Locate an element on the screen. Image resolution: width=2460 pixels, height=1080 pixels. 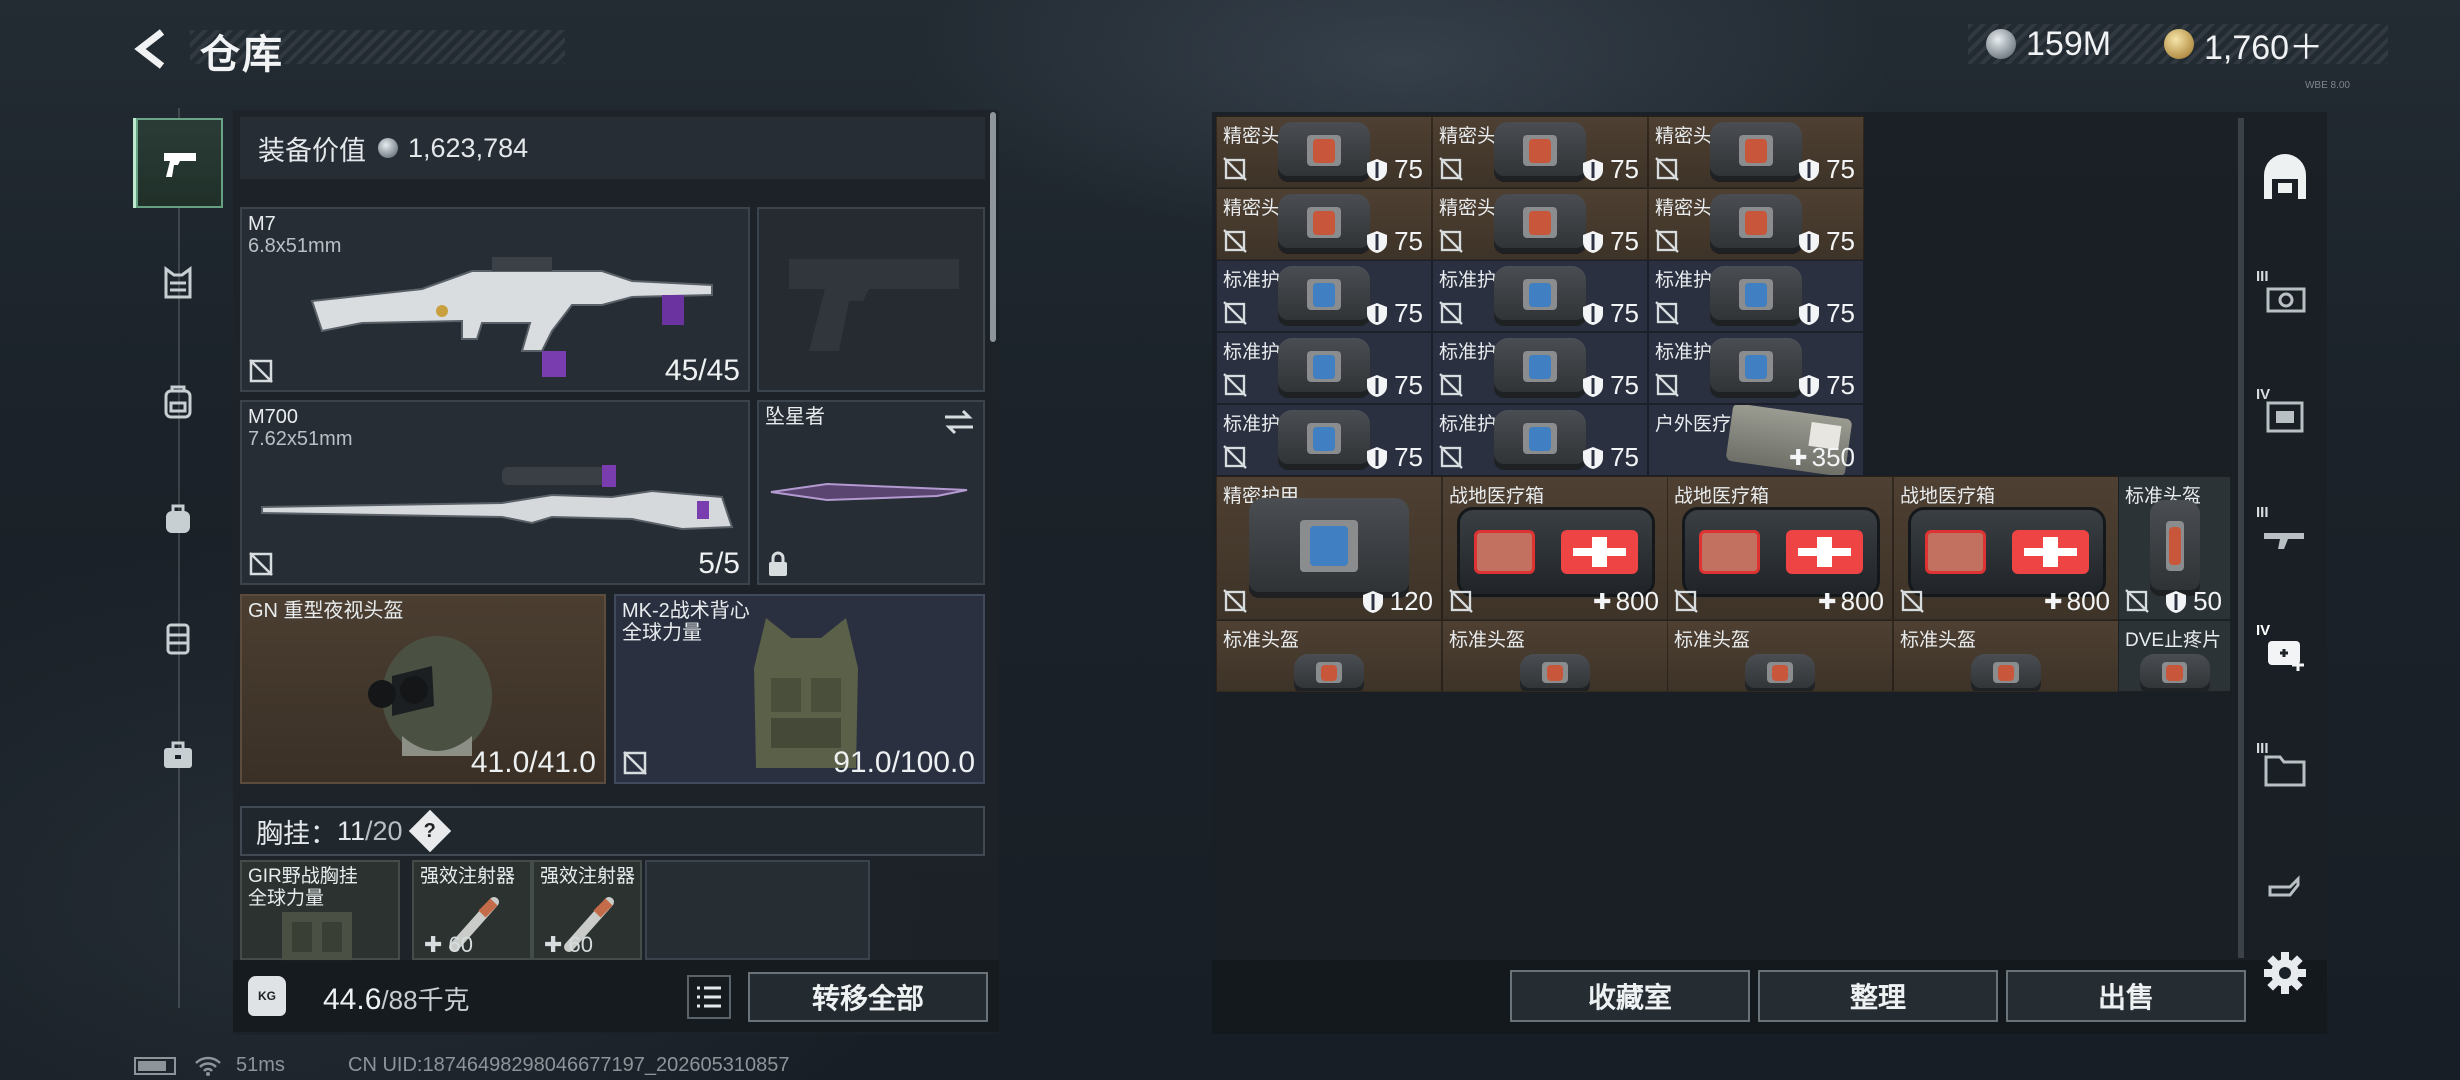
field-medkit-image is located at coordinates (1556, 552).